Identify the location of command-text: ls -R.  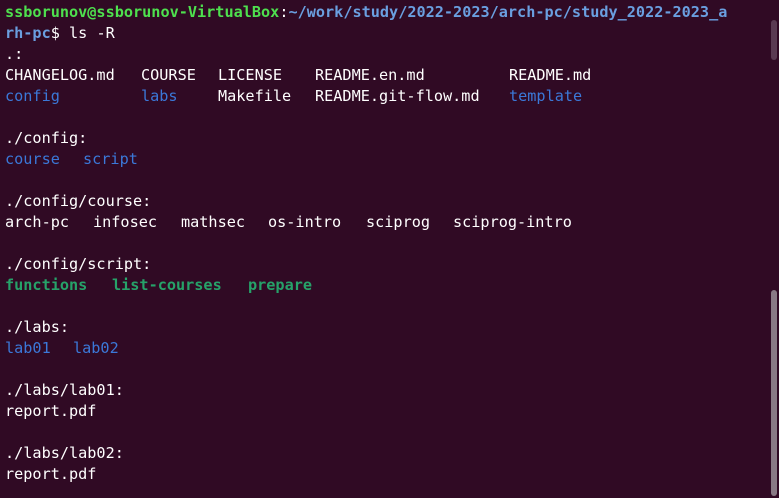
(87, 33).